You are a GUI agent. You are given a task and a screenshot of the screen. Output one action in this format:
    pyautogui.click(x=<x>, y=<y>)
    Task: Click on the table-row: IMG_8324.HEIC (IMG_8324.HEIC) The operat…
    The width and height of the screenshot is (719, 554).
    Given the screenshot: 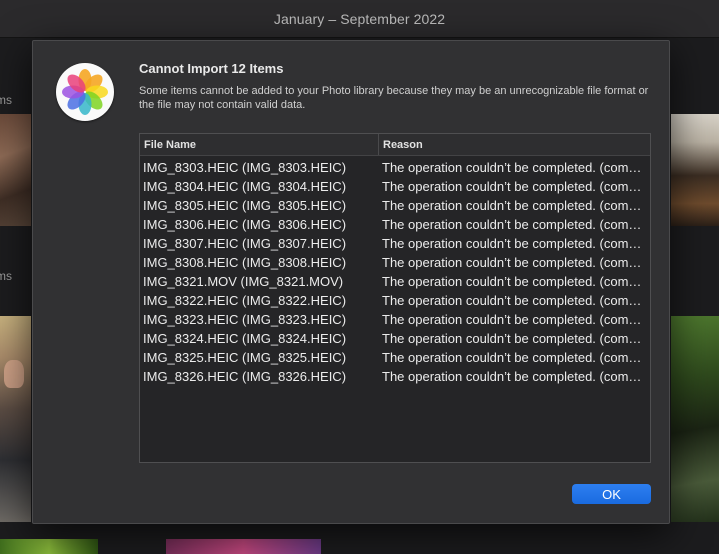 What is the action you would take?
    pyautogui.click(x=395, y=338)
    